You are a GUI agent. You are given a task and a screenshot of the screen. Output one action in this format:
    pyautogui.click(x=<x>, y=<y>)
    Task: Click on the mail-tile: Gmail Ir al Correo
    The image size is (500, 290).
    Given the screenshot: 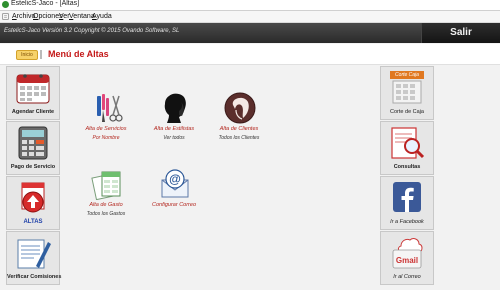 What is the action you would take?
    pyautogui.click(x=407, y=258)
    